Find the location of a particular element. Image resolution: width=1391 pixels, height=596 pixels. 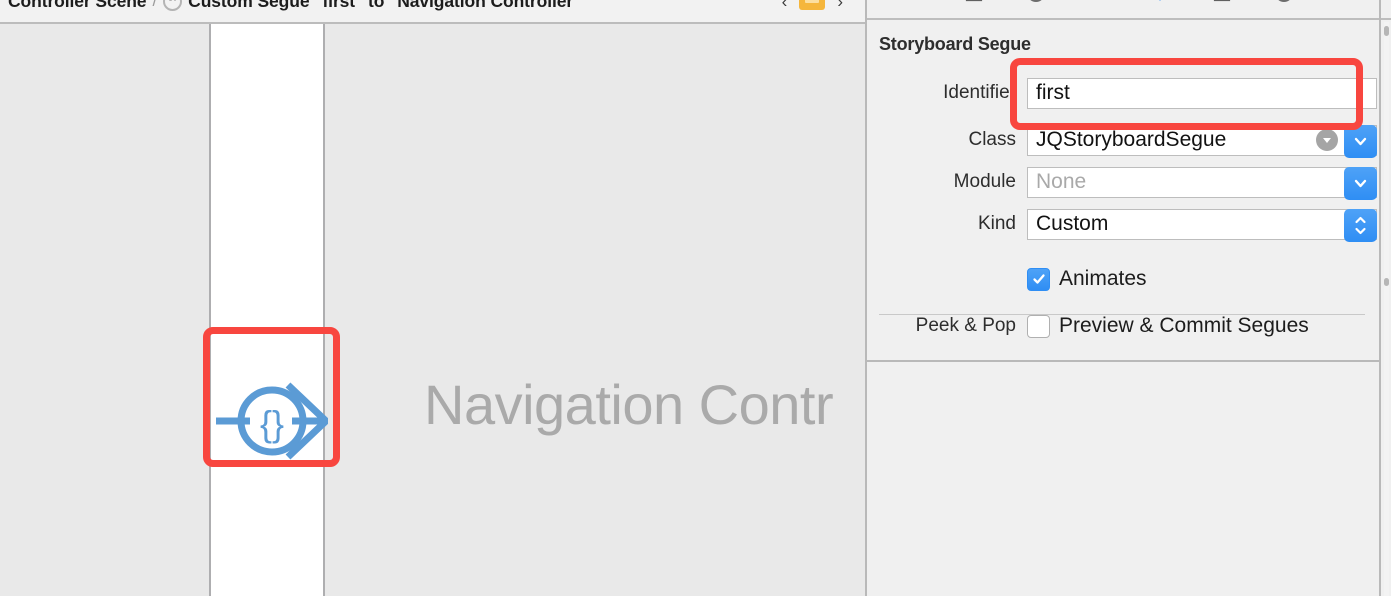

row-kind: Kind Custom is located at coordinates (1122, 225).